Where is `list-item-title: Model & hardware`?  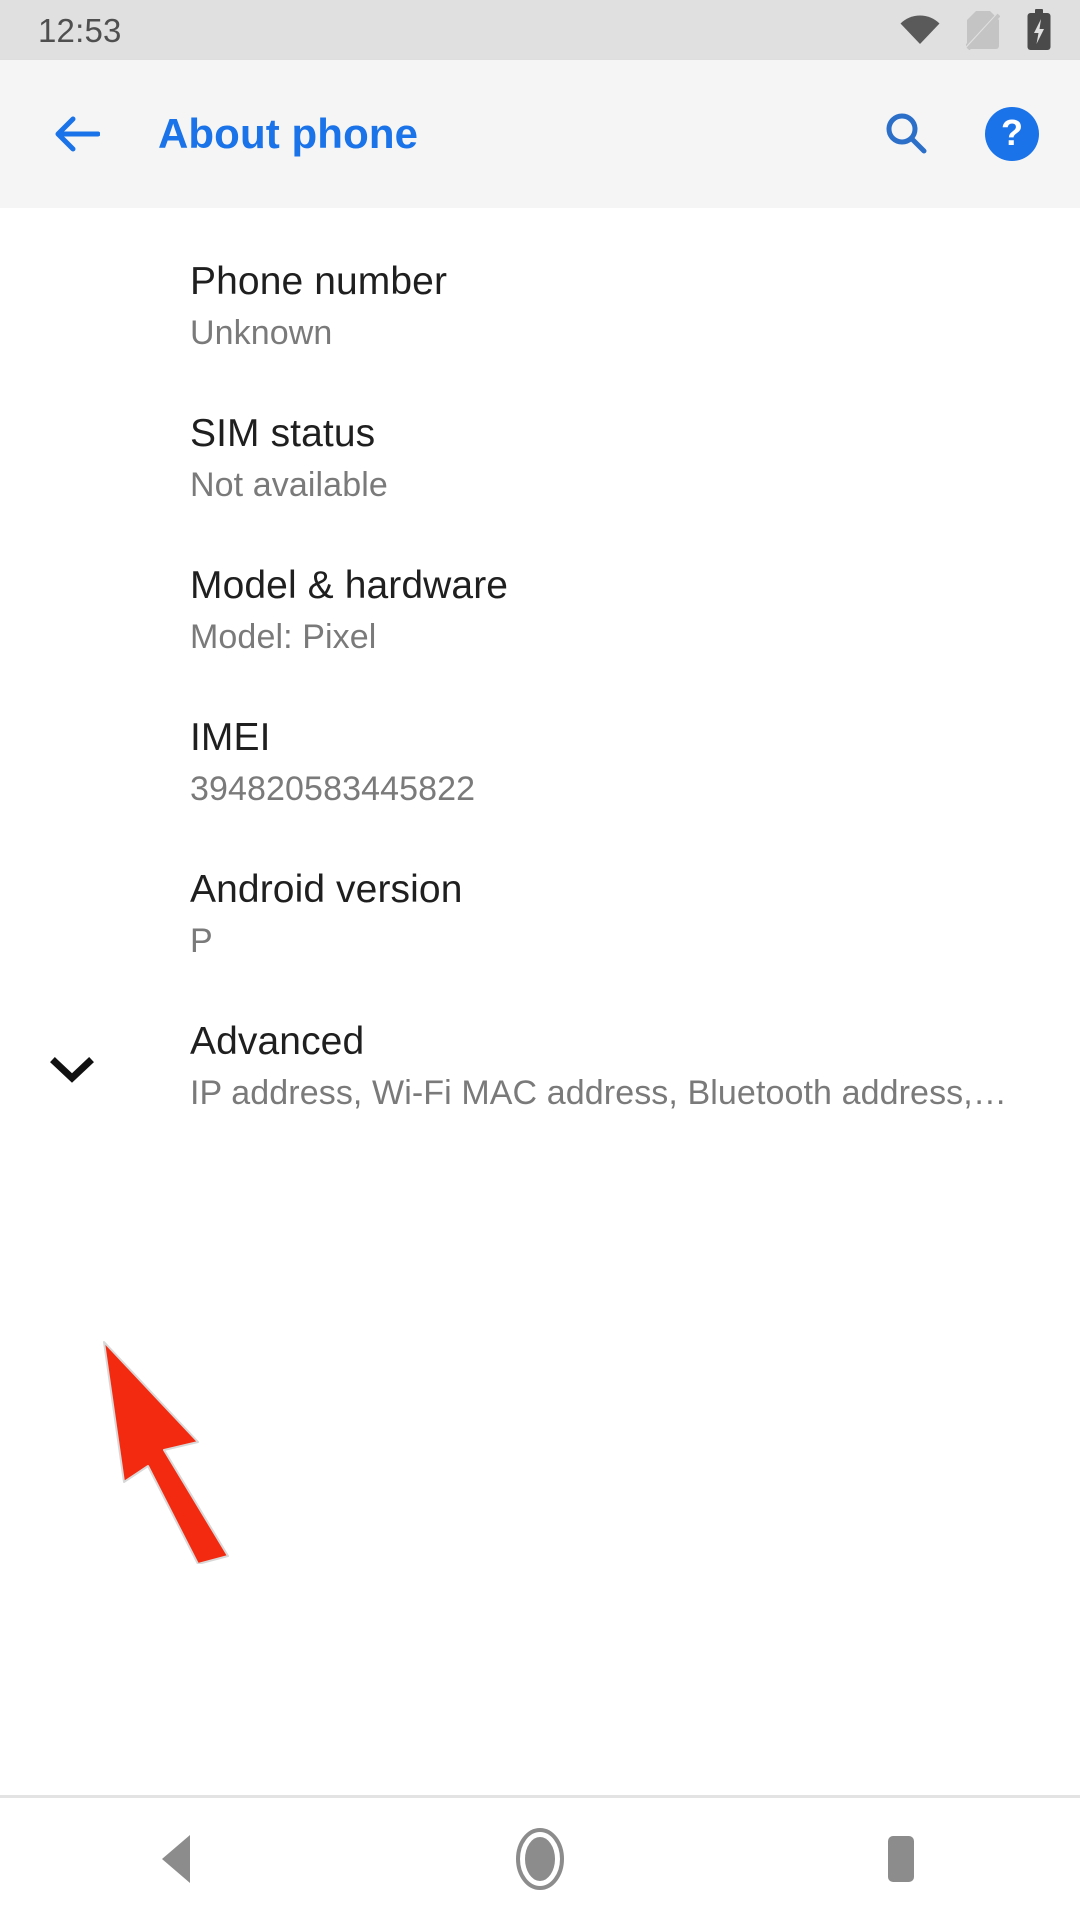
list-item-title: Model & hardware is located at coordinates (349, 585).